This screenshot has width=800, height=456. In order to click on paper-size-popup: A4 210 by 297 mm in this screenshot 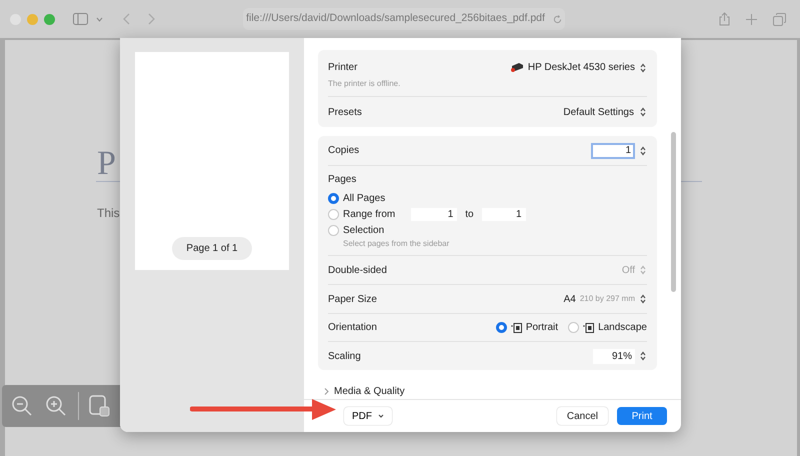, I will do `click(605, 299)`.